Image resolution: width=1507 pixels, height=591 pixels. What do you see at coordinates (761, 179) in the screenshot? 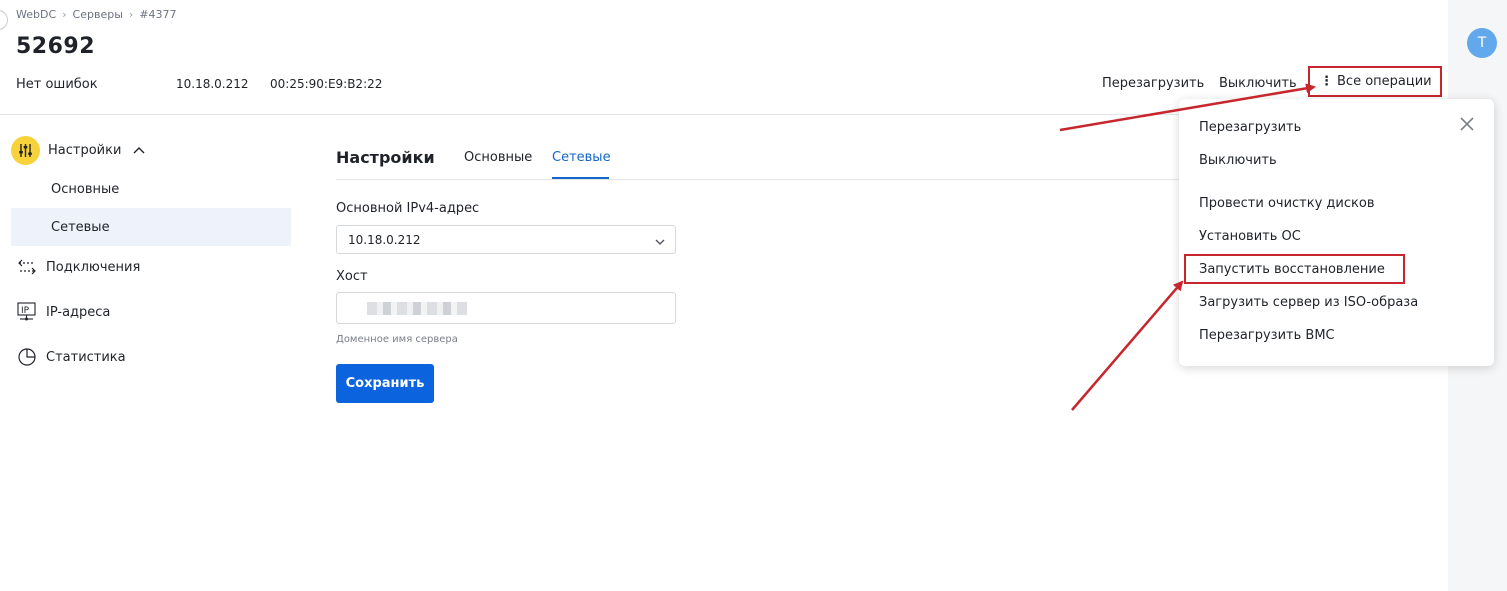
I see `tabs-divider` at bounding box center [761, 179].